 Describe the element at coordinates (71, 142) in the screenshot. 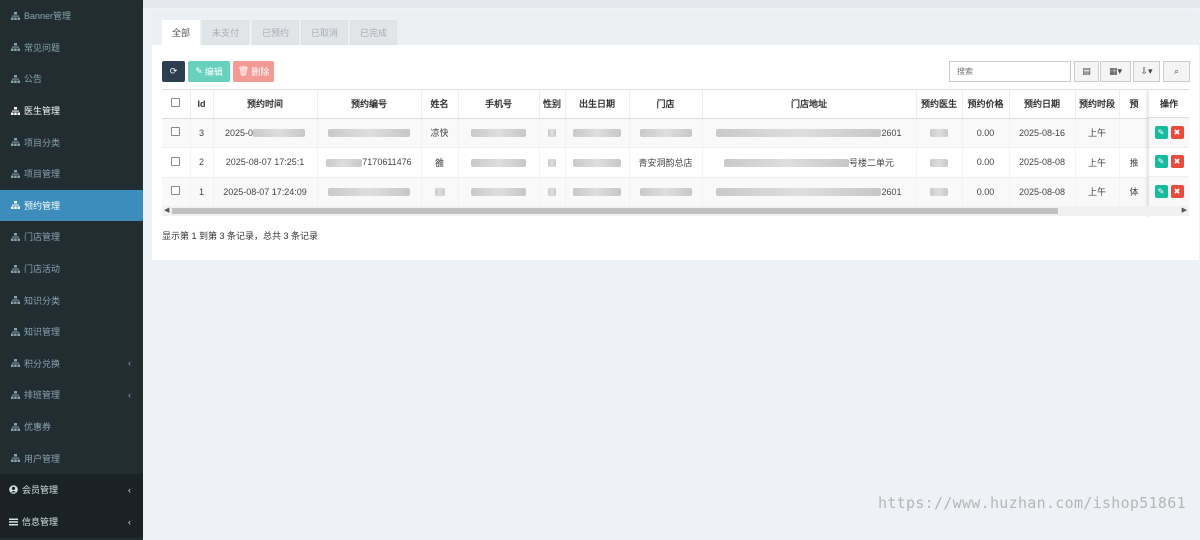

I see `sidebar-item-project-category: 项目分类` at that location.